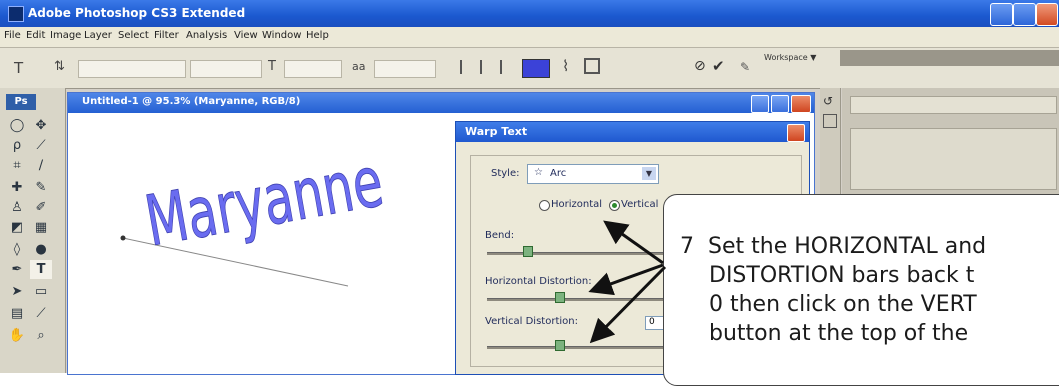 This screenshot has height=386, width=1059. Describe the element at coordinates (627, 282) in the screenshot. I see `callout-arrows` at that location.